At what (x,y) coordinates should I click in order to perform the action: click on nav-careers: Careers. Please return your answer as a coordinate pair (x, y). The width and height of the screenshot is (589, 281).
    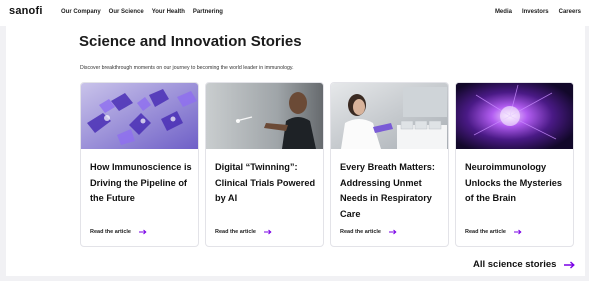
    Looking at the image, I should click on (570, 12).